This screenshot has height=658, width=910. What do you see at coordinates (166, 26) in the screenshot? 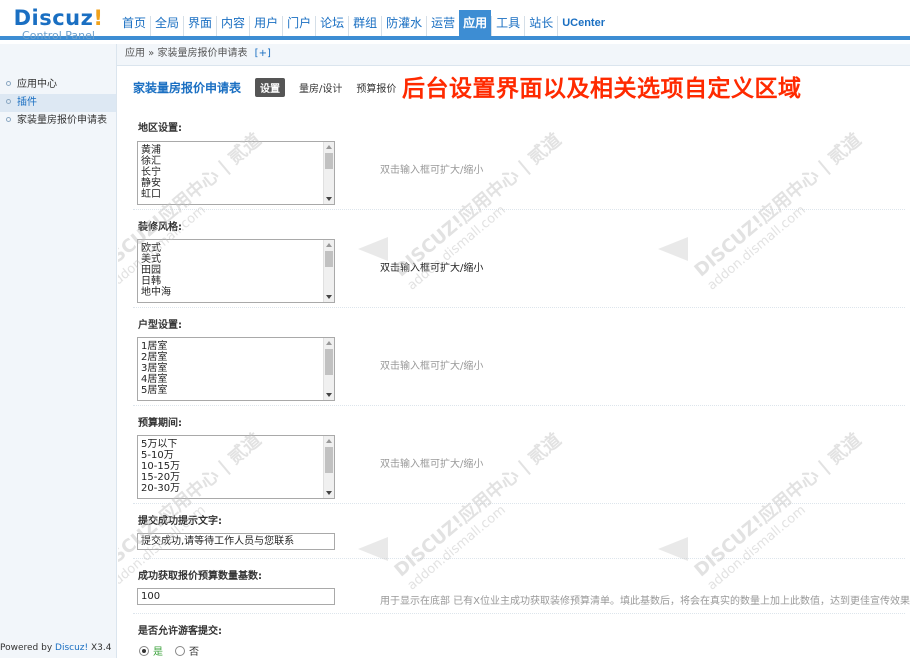
I see `nav-global: 全局` at bounding box center [166, 26].